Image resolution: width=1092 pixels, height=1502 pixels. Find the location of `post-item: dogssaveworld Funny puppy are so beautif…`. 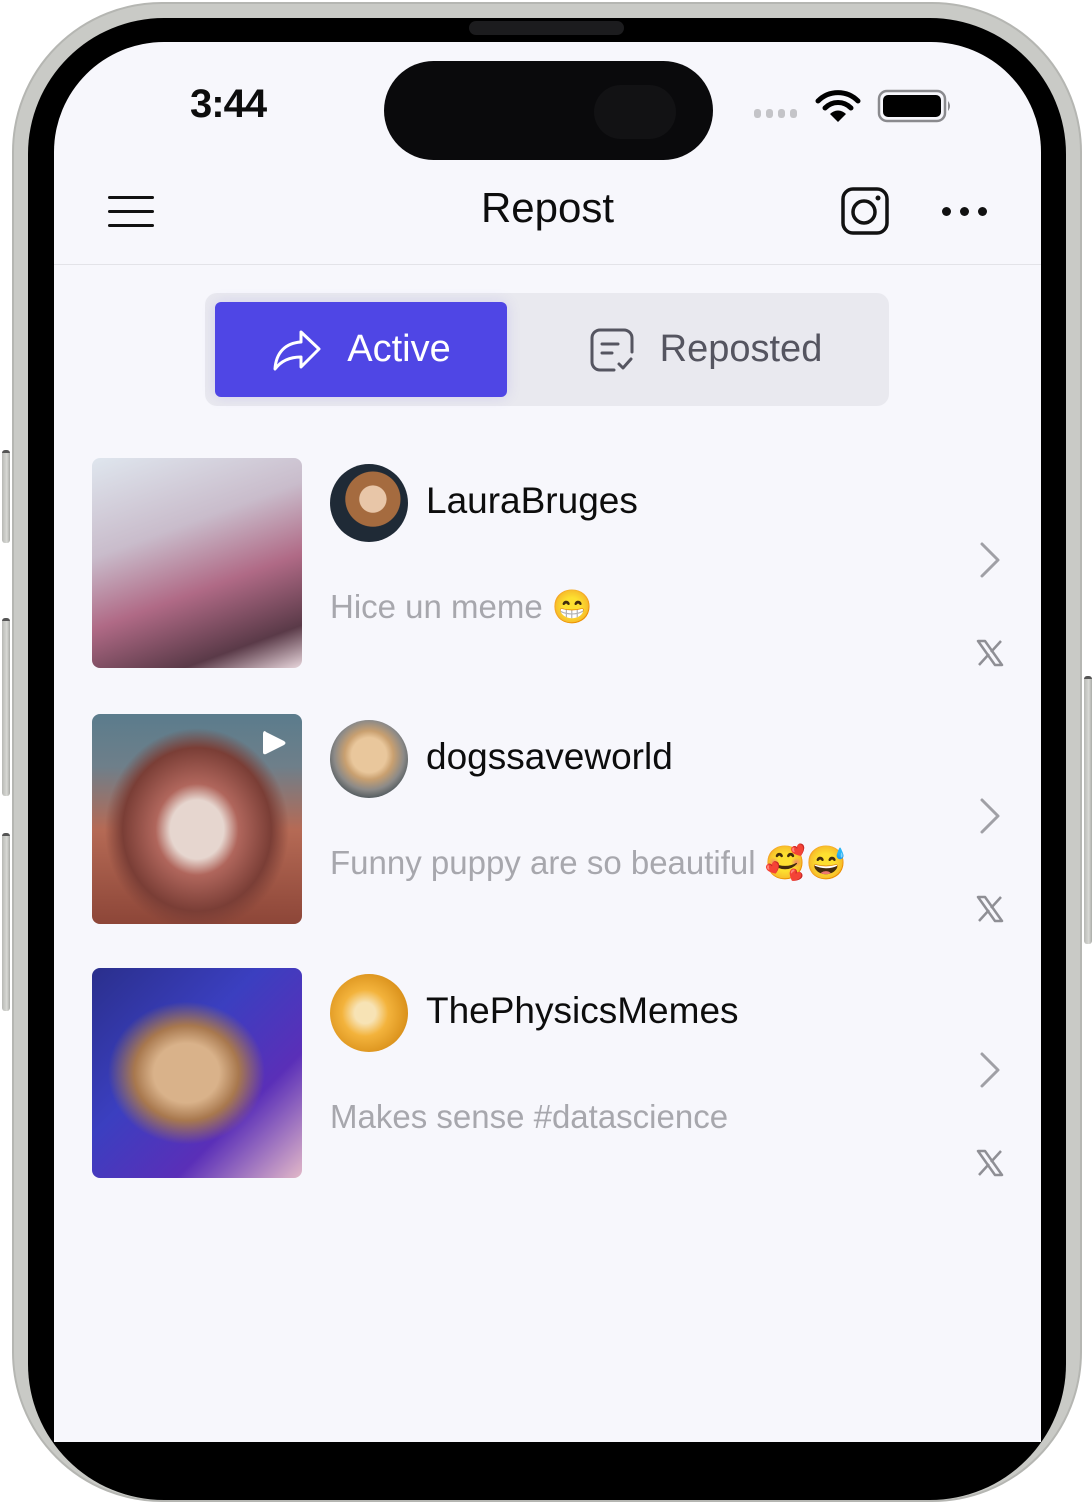

post-item: dogssaveworld Funny puppy are so beautif… is located at coordinates (552, 819).